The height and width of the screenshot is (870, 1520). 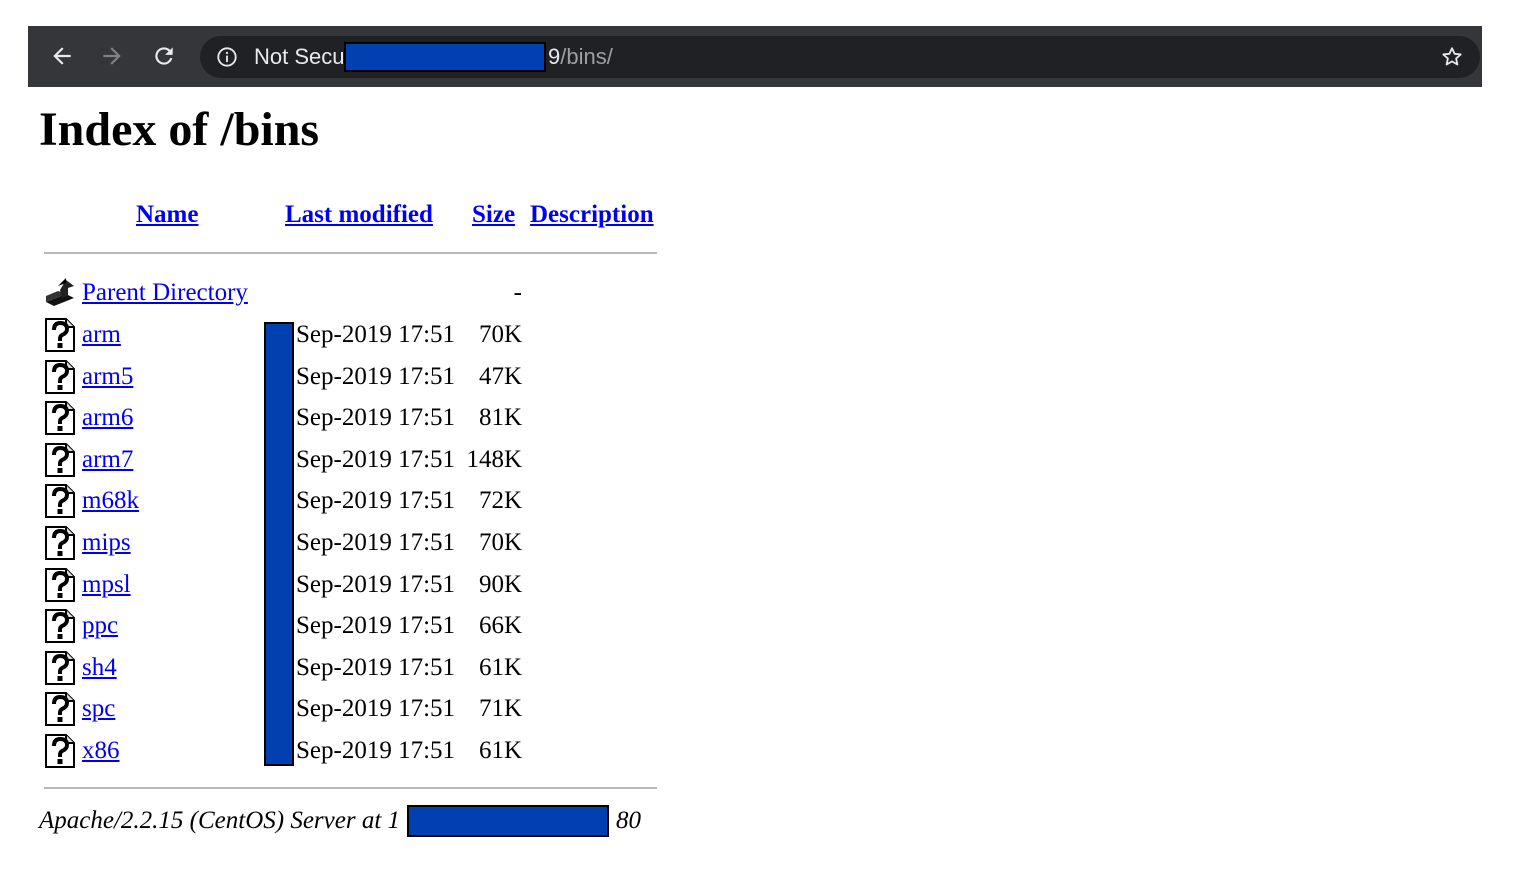 What do you see at coordinates (493, 215) in the screenshot?
I see `sort-by-size-link: Size` at bounding box center [493, 215].